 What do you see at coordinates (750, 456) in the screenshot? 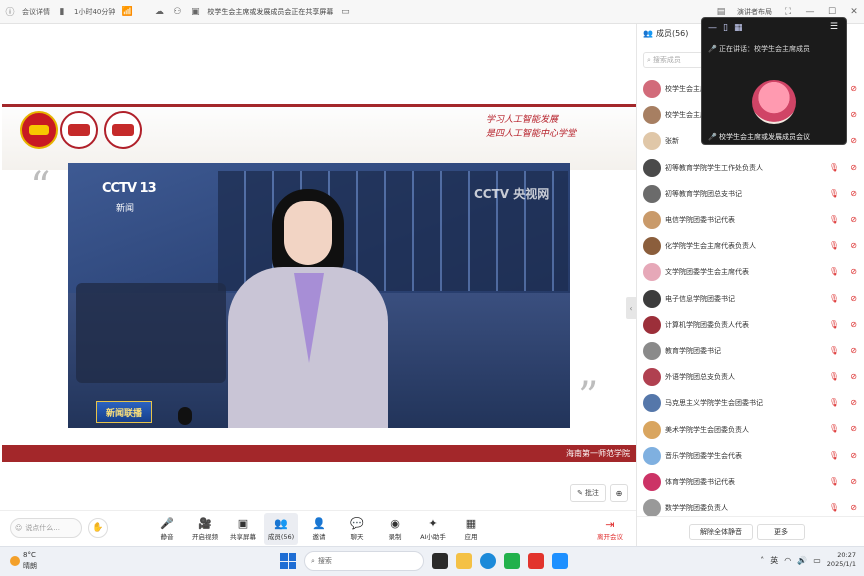
I see `member-row: 音乐学院团委学生会代表 🎙 ⊘` at bounding box center [750, 456].